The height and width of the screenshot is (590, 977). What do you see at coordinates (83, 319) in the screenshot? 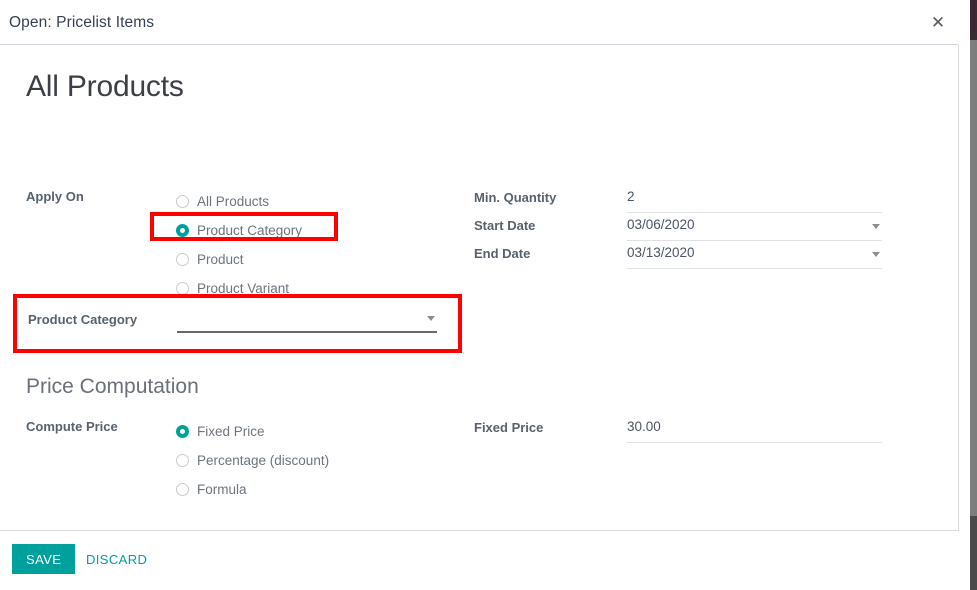
I see `product-category-label: Product Category` at bounding box center [83, 319].